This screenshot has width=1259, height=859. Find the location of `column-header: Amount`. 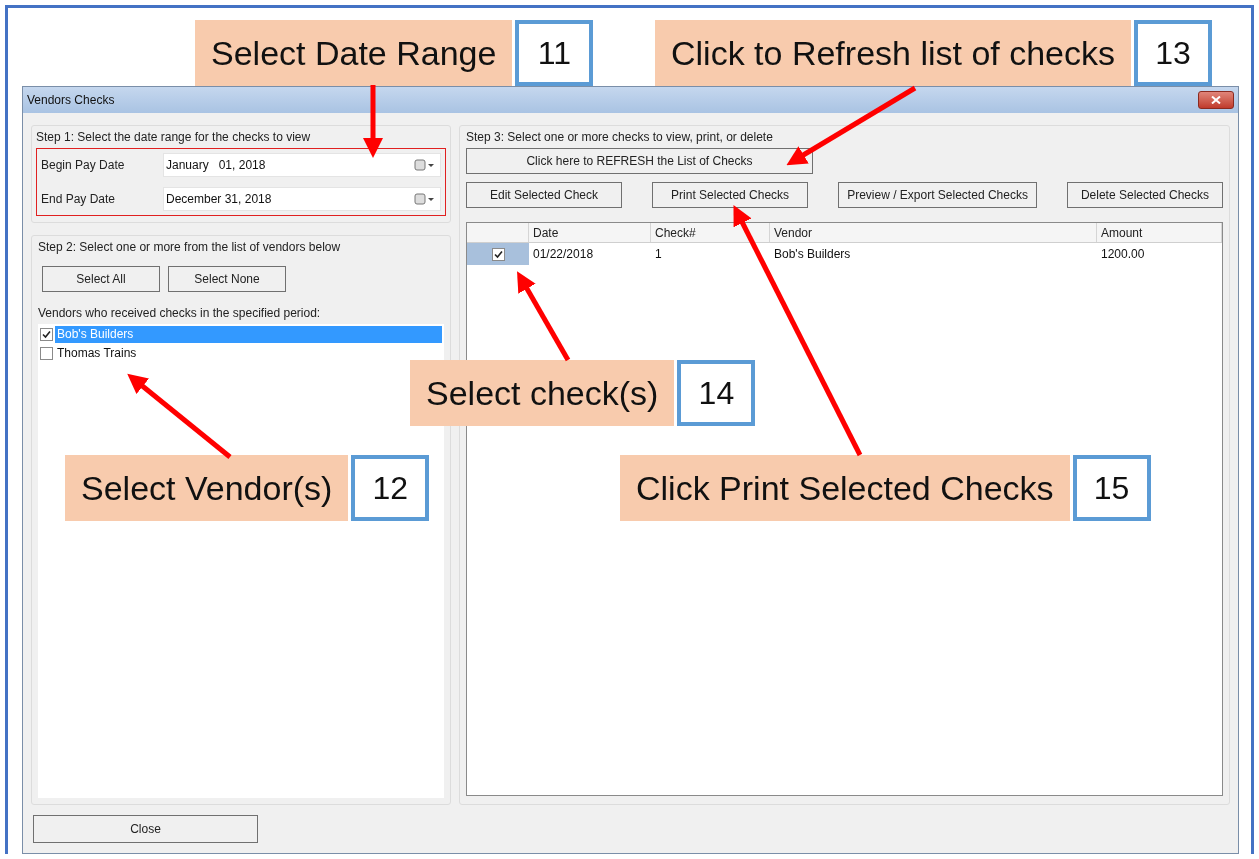

column-header: Amount is located at coordinates (1159, 232).